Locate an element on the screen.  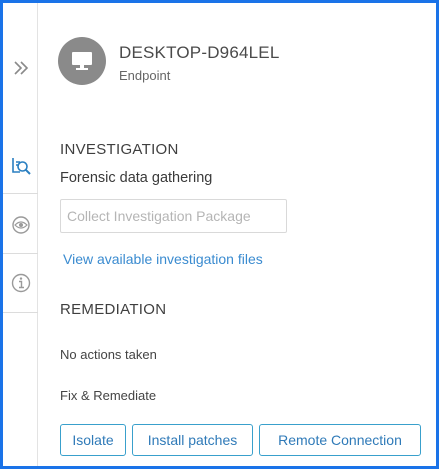
watch-icon is located at coordinates (20, 225).